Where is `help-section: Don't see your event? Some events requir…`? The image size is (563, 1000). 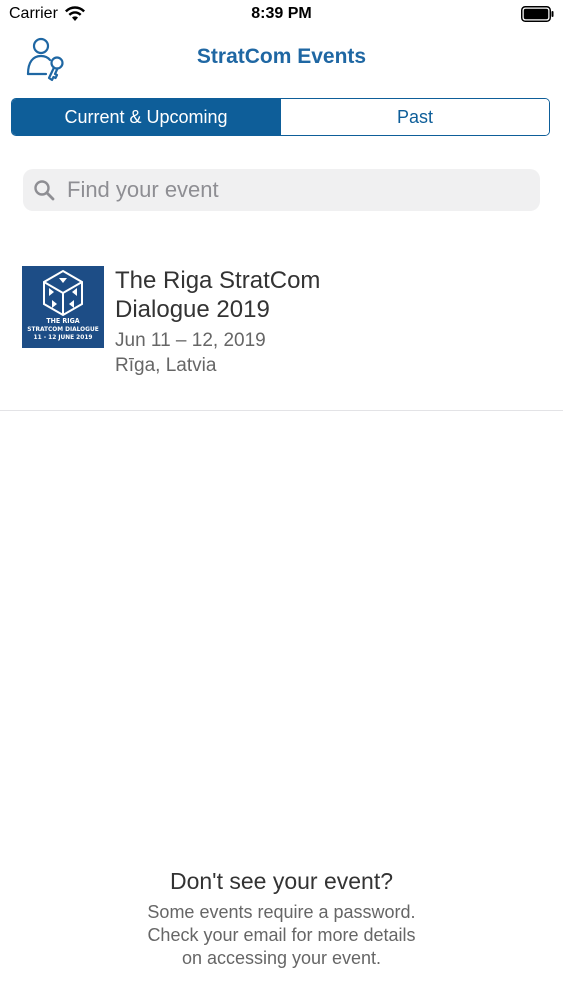
help-section: Don't see your event? Some events requir… is located at coordinates (281, 919).